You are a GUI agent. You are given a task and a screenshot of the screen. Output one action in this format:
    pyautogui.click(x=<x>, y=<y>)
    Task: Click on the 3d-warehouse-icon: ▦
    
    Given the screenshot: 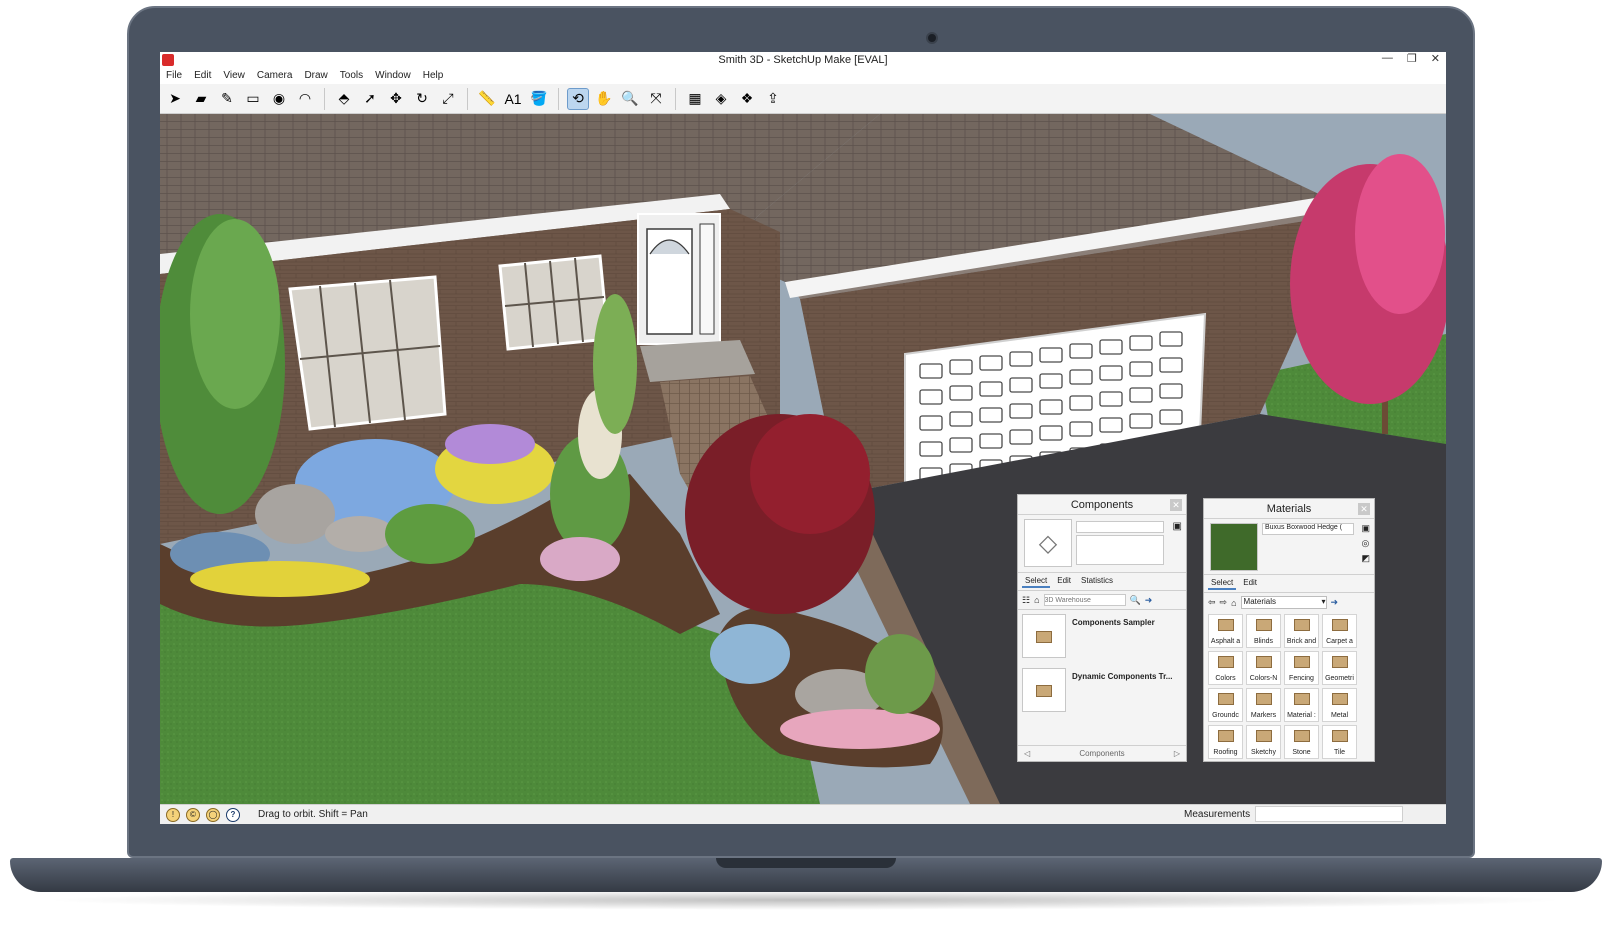 What is the action you would take?
    pyautogui.click(x=695, y=99)
    